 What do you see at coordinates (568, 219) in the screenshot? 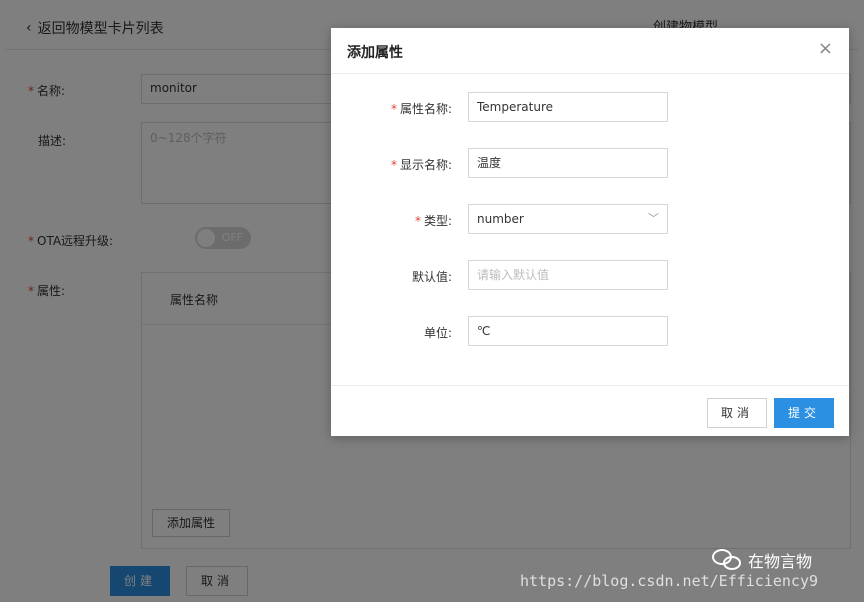
I see `type-select: number ﹀` at bounding box center [568, 219].